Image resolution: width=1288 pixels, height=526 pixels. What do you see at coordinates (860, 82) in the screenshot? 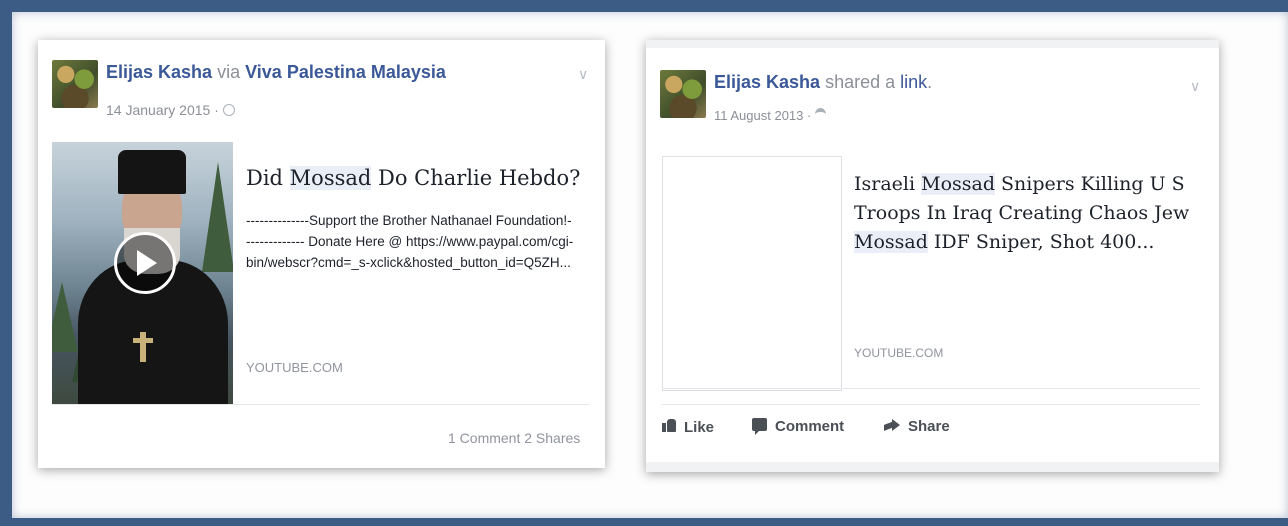
I see `shared-text: shared a` at bounding box center [860, 82].